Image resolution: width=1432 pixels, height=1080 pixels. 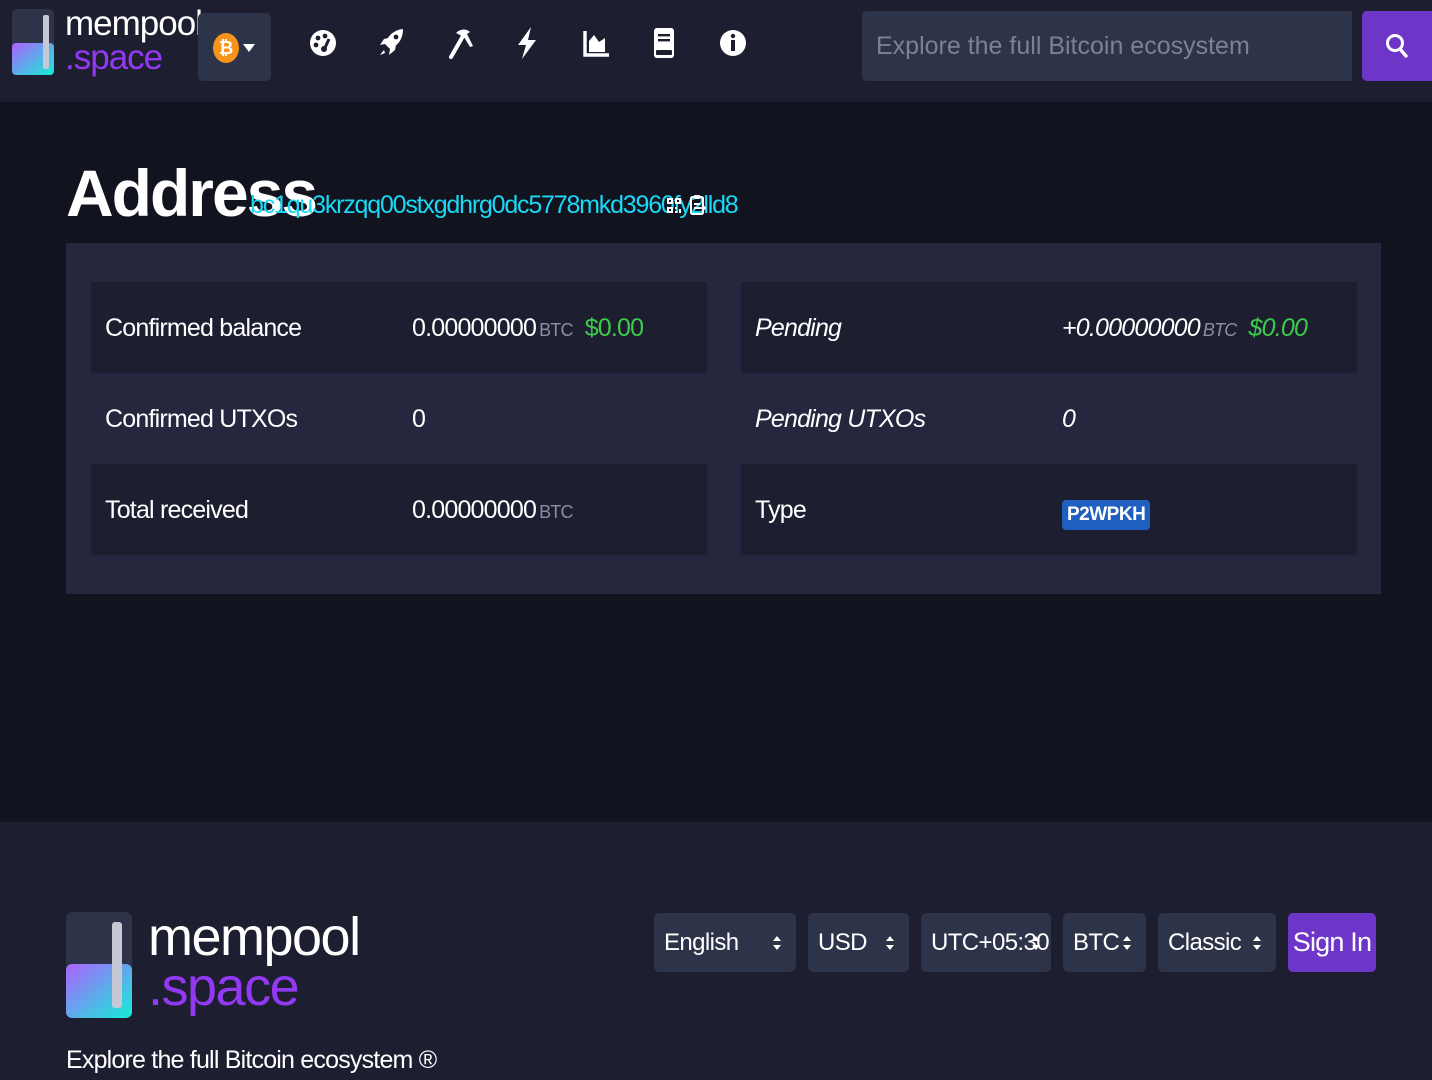 What do you see at coordinates (596, 43) in the screenshot?
I see `graphs-icon` at bounding box center [596, 43].